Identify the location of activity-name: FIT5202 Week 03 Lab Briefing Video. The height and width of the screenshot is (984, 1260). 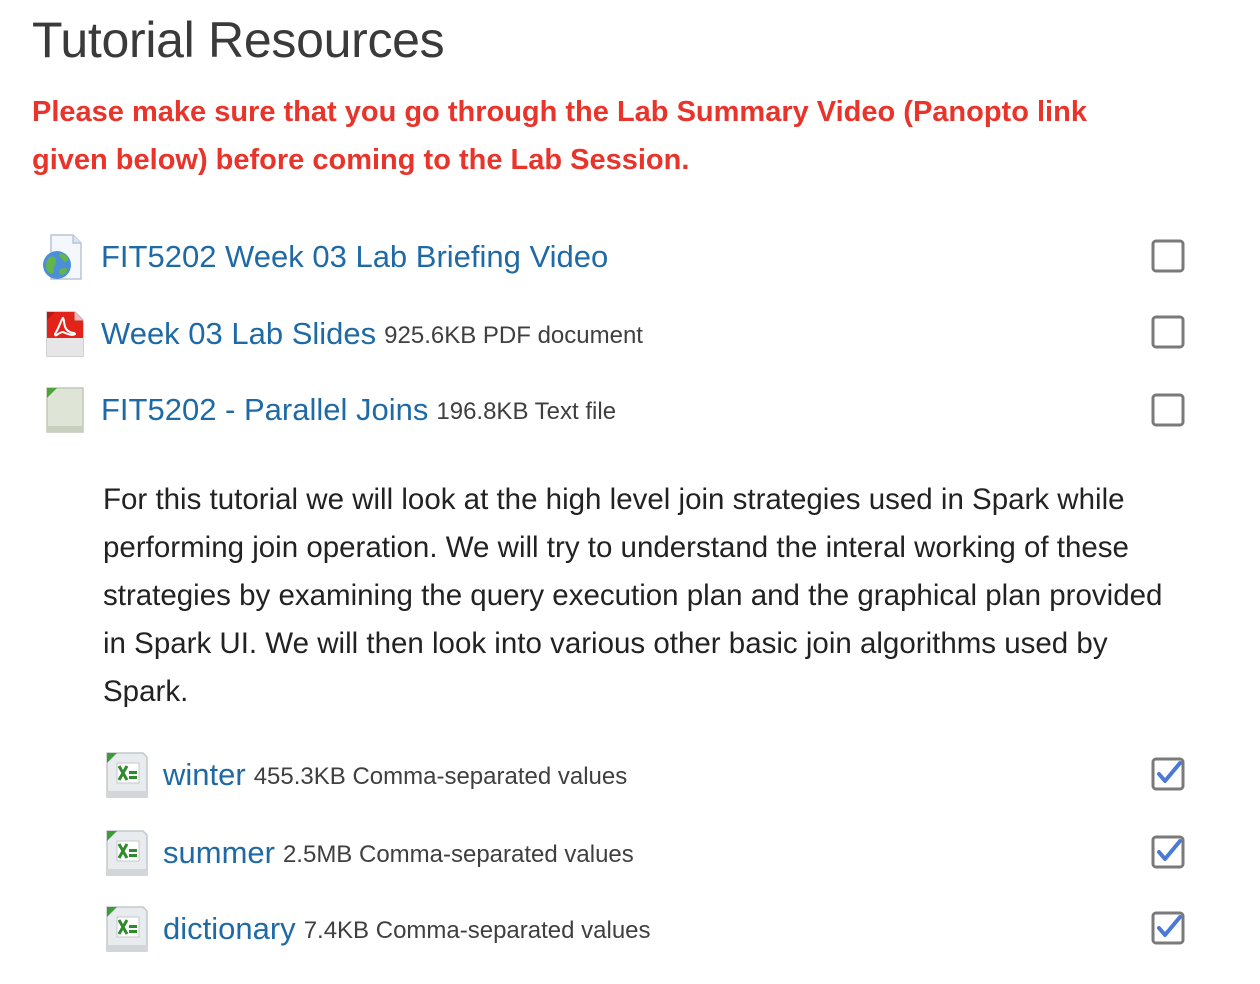
(355, 256).